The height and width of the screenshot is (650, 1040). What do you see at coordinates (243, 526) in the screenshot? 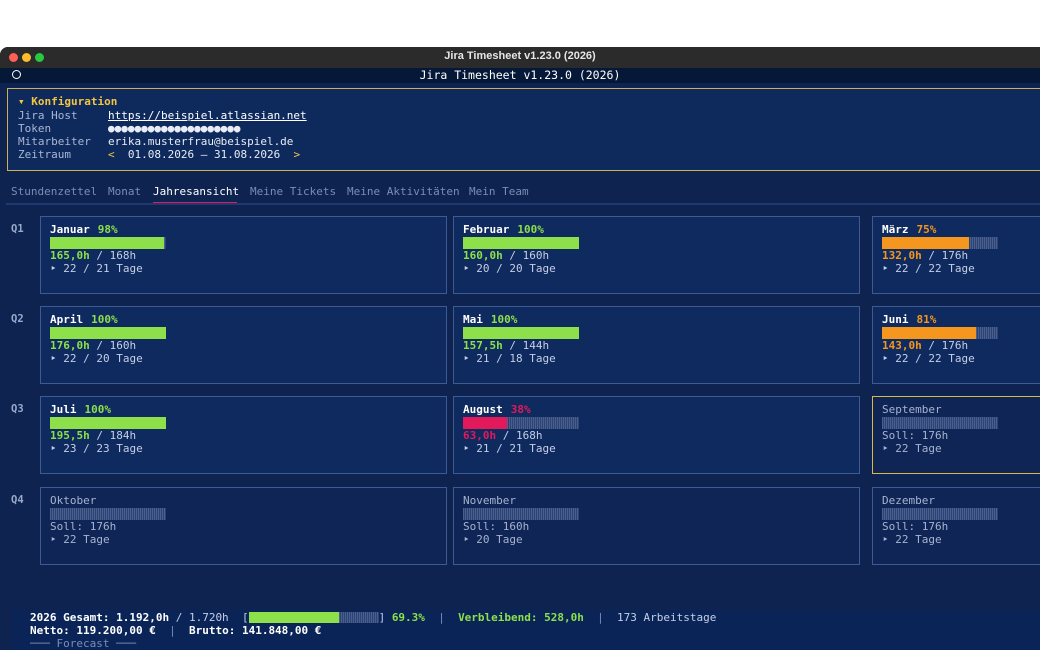
I see `month-card-oktober: Oktober Soll: 176h ‣ 22 Tage` at bounding box center [243, 526].